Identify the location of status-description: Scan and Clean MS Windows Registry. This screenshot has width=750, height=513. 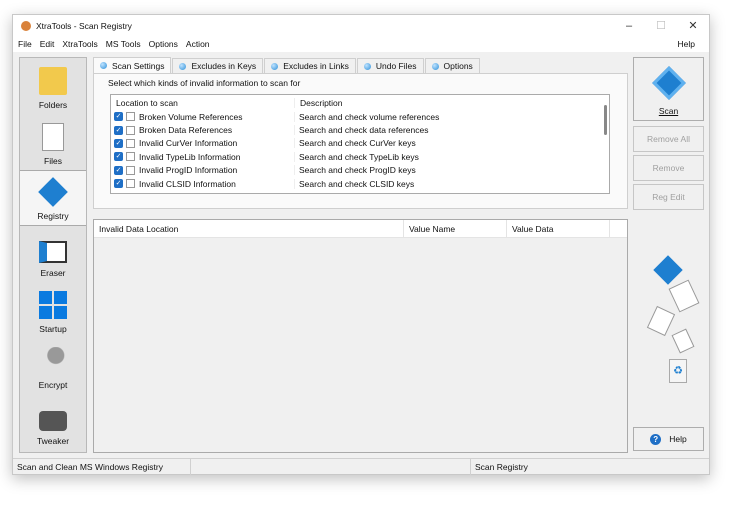
(102, 467).